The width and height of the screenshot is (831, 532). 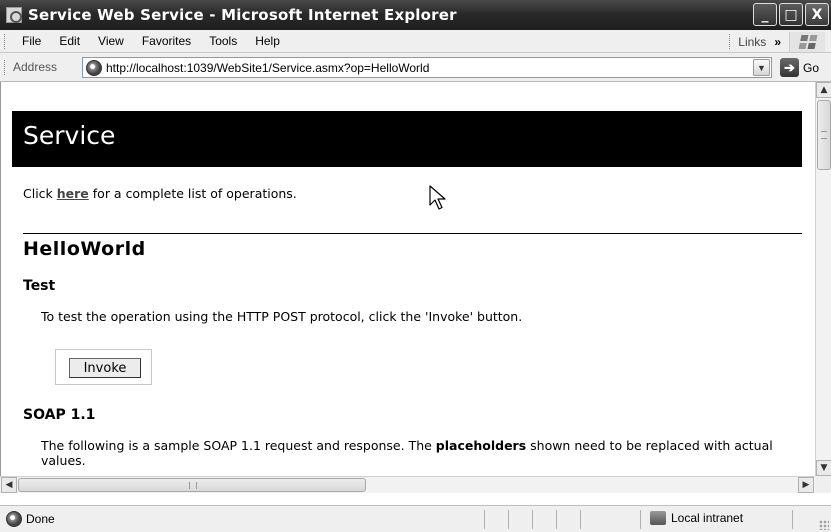 What do you see at coordinates (39, 286) in the screenshot?
I see `test-heading: Test` at bounding box center [39, 286].